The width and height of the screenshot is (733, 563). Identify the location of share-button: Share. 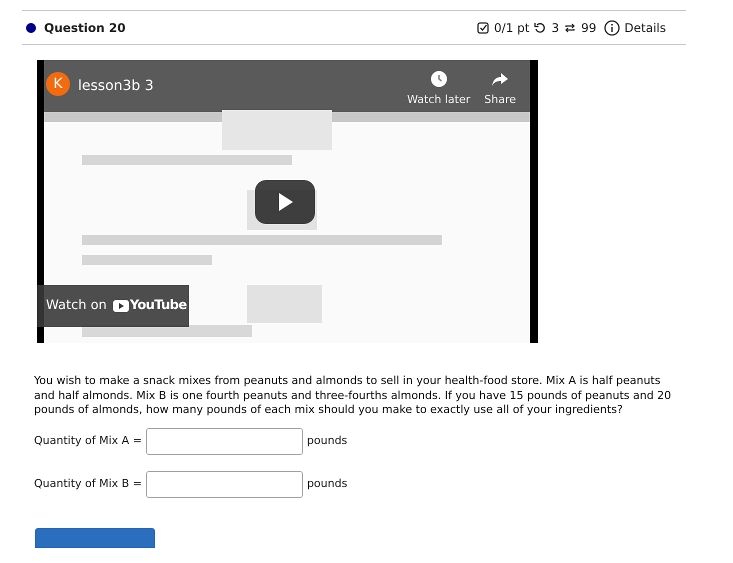
(500, 89).